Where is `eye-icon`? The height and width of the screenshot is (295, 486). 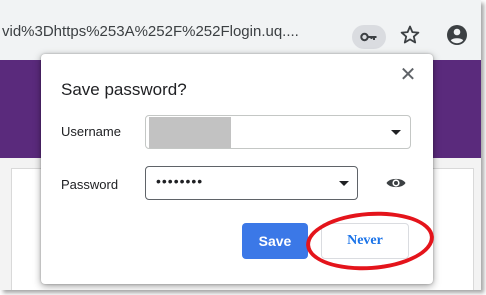 eye-icon is located at coordinates (396, 183).